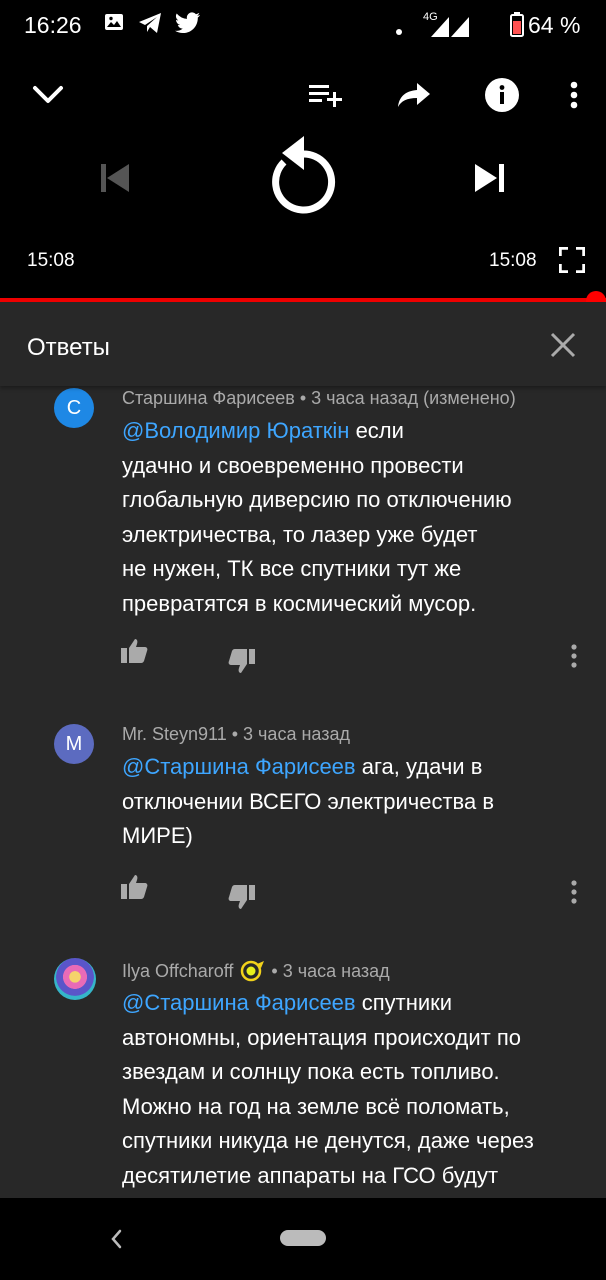 The height and width of the screenshot is (1280, 606). I want to click on twitter-icon, so click(188, 25).